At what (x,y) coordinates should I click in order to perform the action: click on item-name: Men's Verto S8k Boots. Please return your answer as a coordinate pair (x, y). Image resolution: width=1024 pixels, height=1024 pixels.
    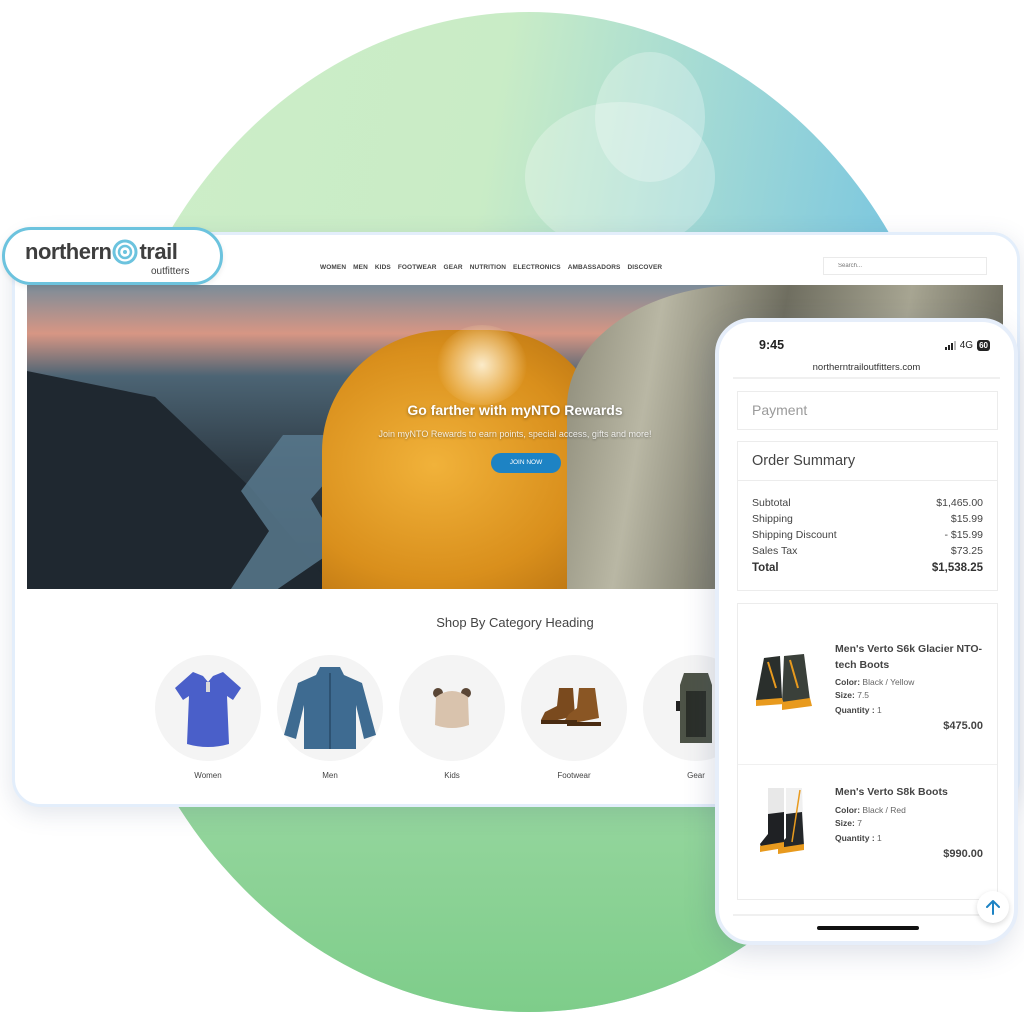
    Looking at the image, I should click on (891, 792).